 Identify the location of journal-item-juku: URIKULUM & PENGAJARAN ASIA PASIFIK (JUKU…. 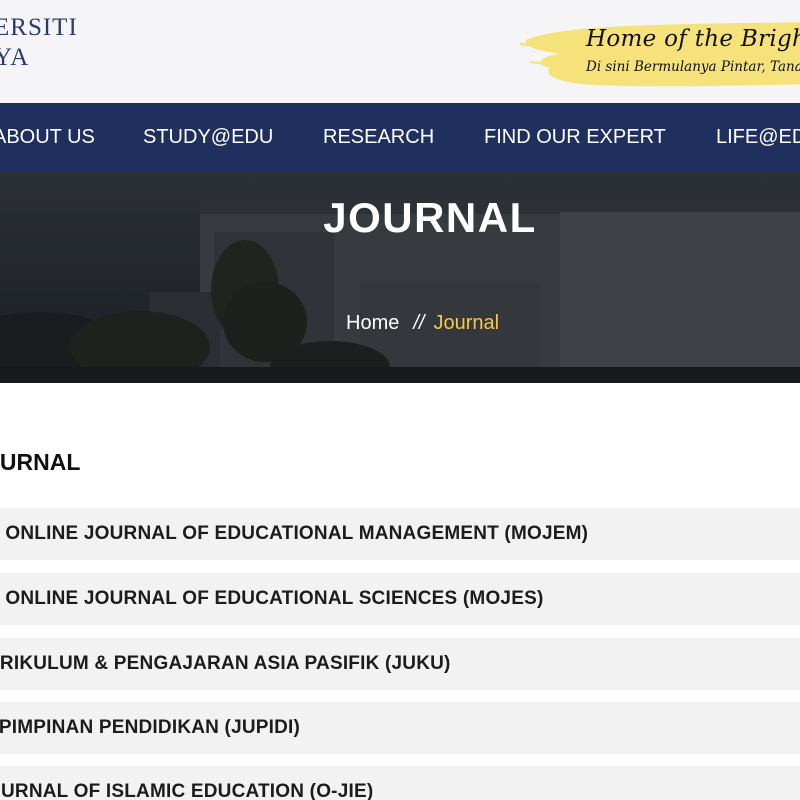
(400, 664).